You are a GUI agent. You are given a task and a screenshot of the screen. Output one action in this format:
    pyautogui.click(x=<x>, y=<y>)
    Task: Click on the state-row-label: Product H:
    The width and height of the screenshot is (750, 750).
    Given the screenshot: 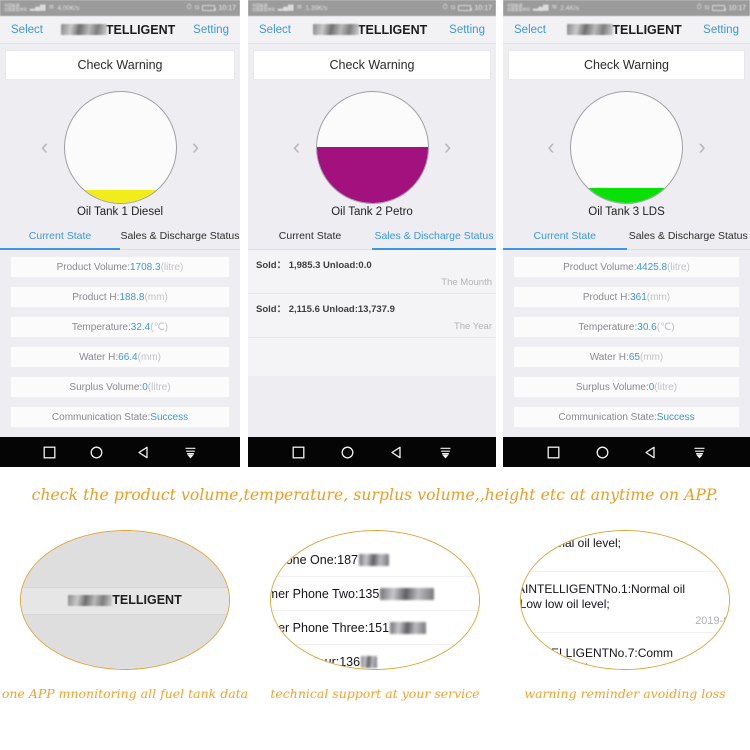 What is the action you would take?
    pyautogui.click(x=96, y=297)
    